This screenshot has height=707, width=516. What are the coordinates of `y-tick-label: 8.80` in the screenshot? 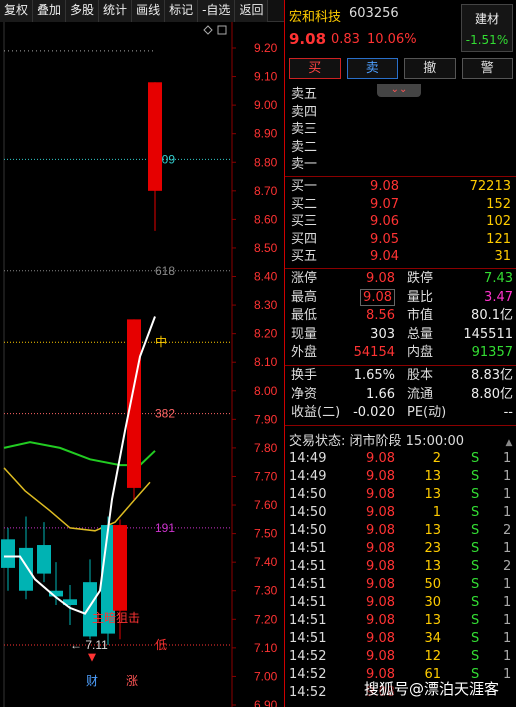 It's located at (266, 162).